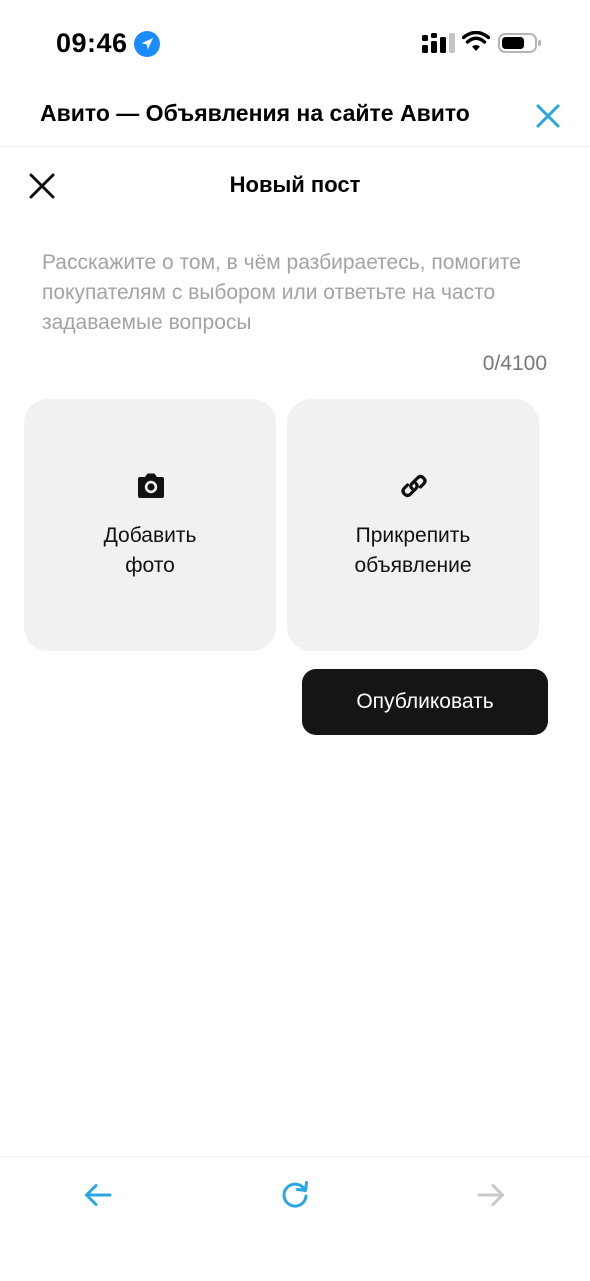 This screenshot has width=590, height=1281. What do you see at coordinates (150, 550) in the screenshot?
I see `add-photo-label: Добавить фото` at bounding box center [150, 550].